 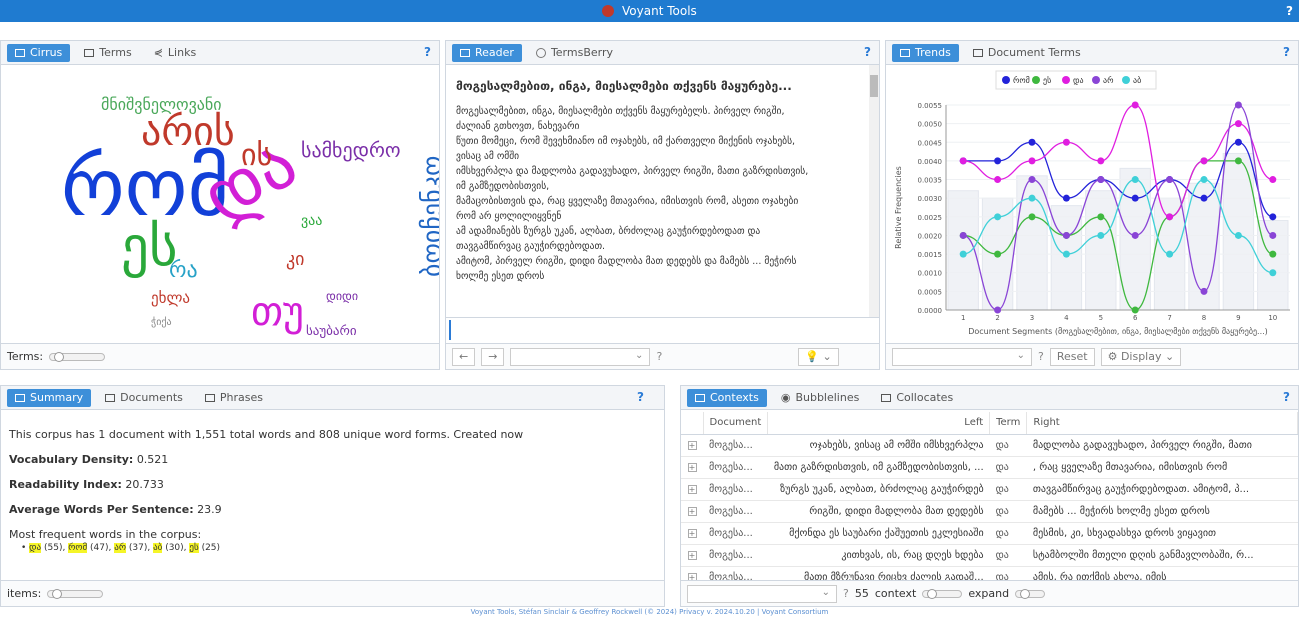 I want to click on tab-terms: Terms, so click(x=107, y=53).